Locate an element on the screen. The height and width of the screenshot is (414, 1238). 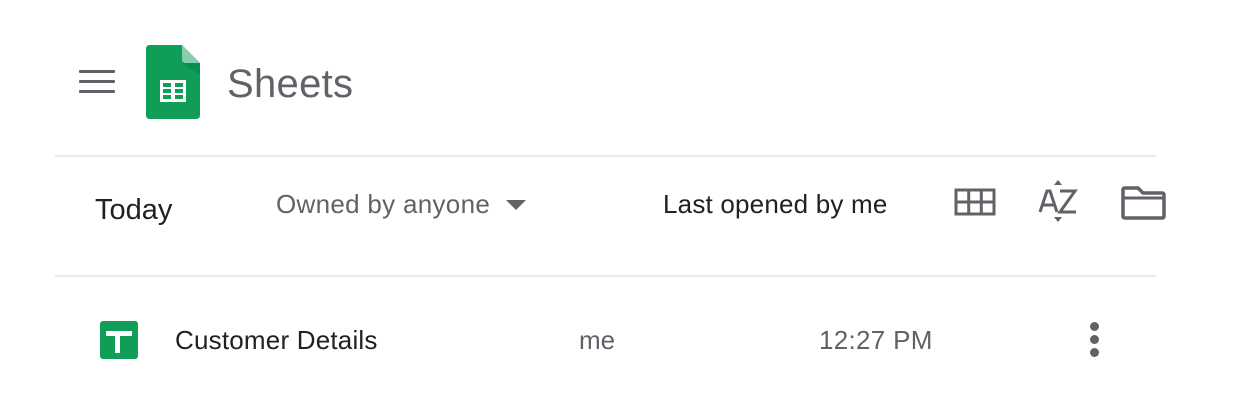
main-menu-button is located at coordinates (97, 84).